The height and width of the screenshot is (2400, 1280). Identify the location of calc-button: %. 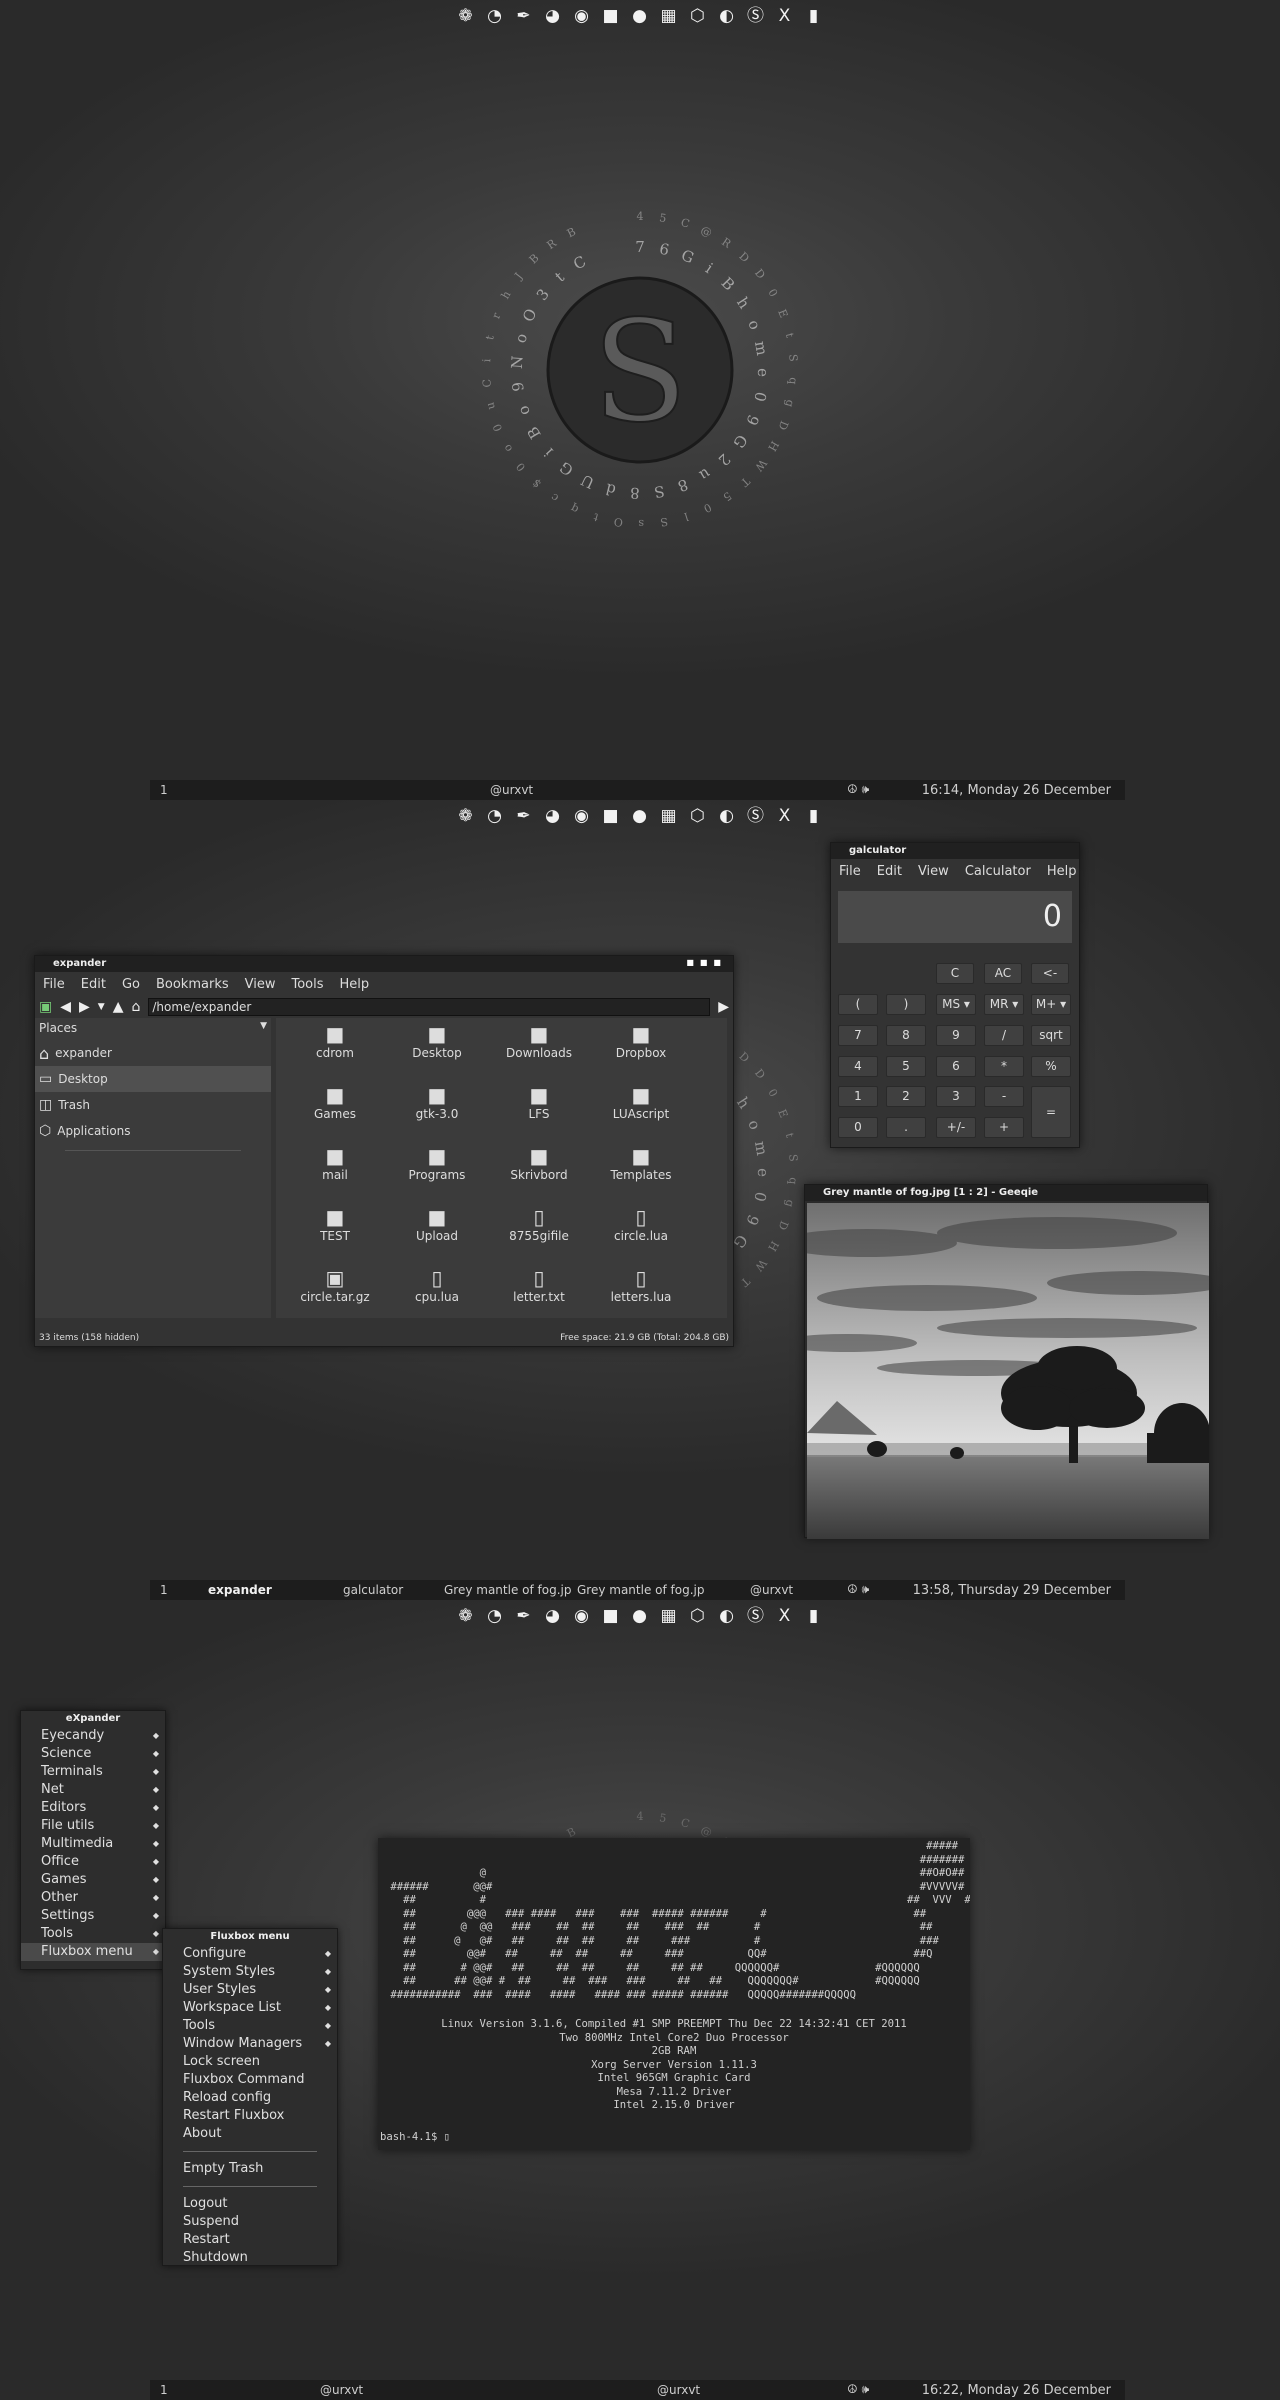
(1051, 1066).